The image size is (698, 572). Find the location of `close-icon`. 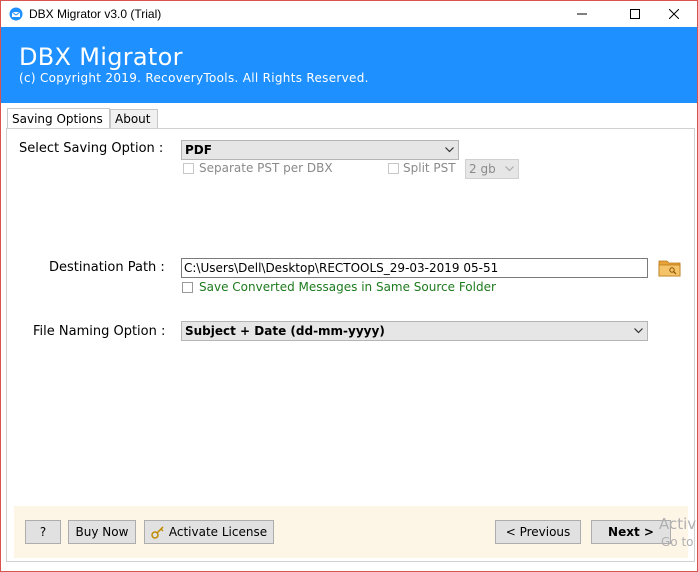

close-icon is located at coordinates (674, 14).